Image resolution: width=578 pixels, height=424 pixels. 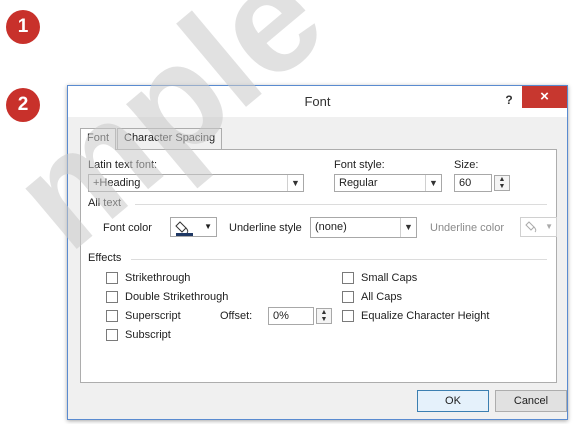 What do you see at coordinates (331, 227) in the screenshot?
I see `underline-style-value: (none)` at bounding box center [331, 227].